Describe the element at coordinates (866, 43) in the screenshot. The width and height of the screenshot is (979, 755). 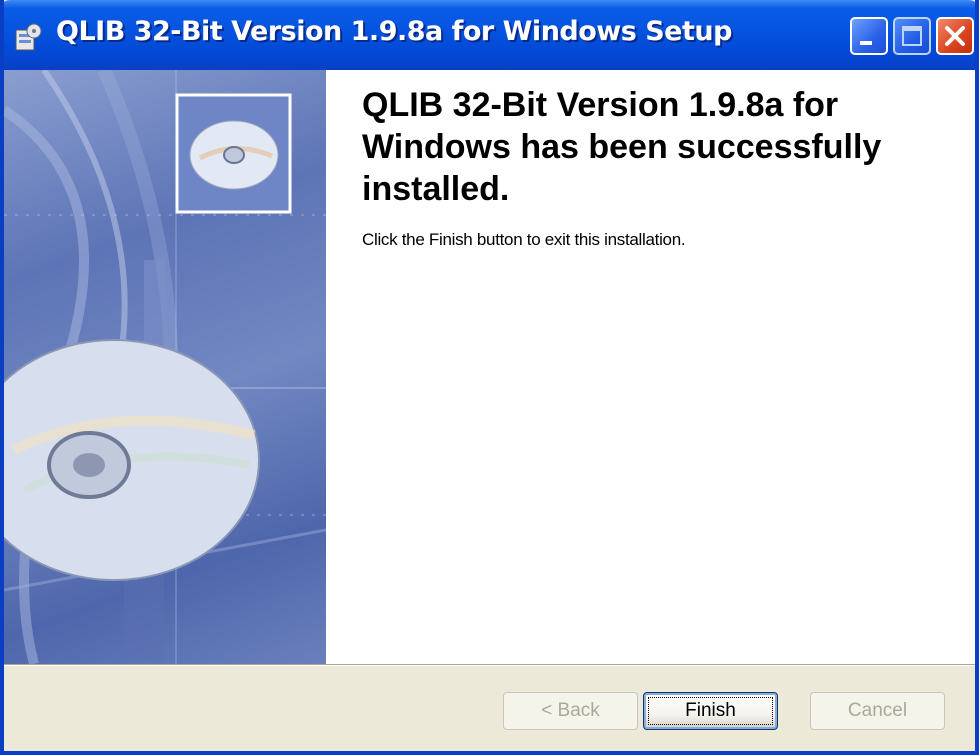
I see `minimize-icon` at that location.